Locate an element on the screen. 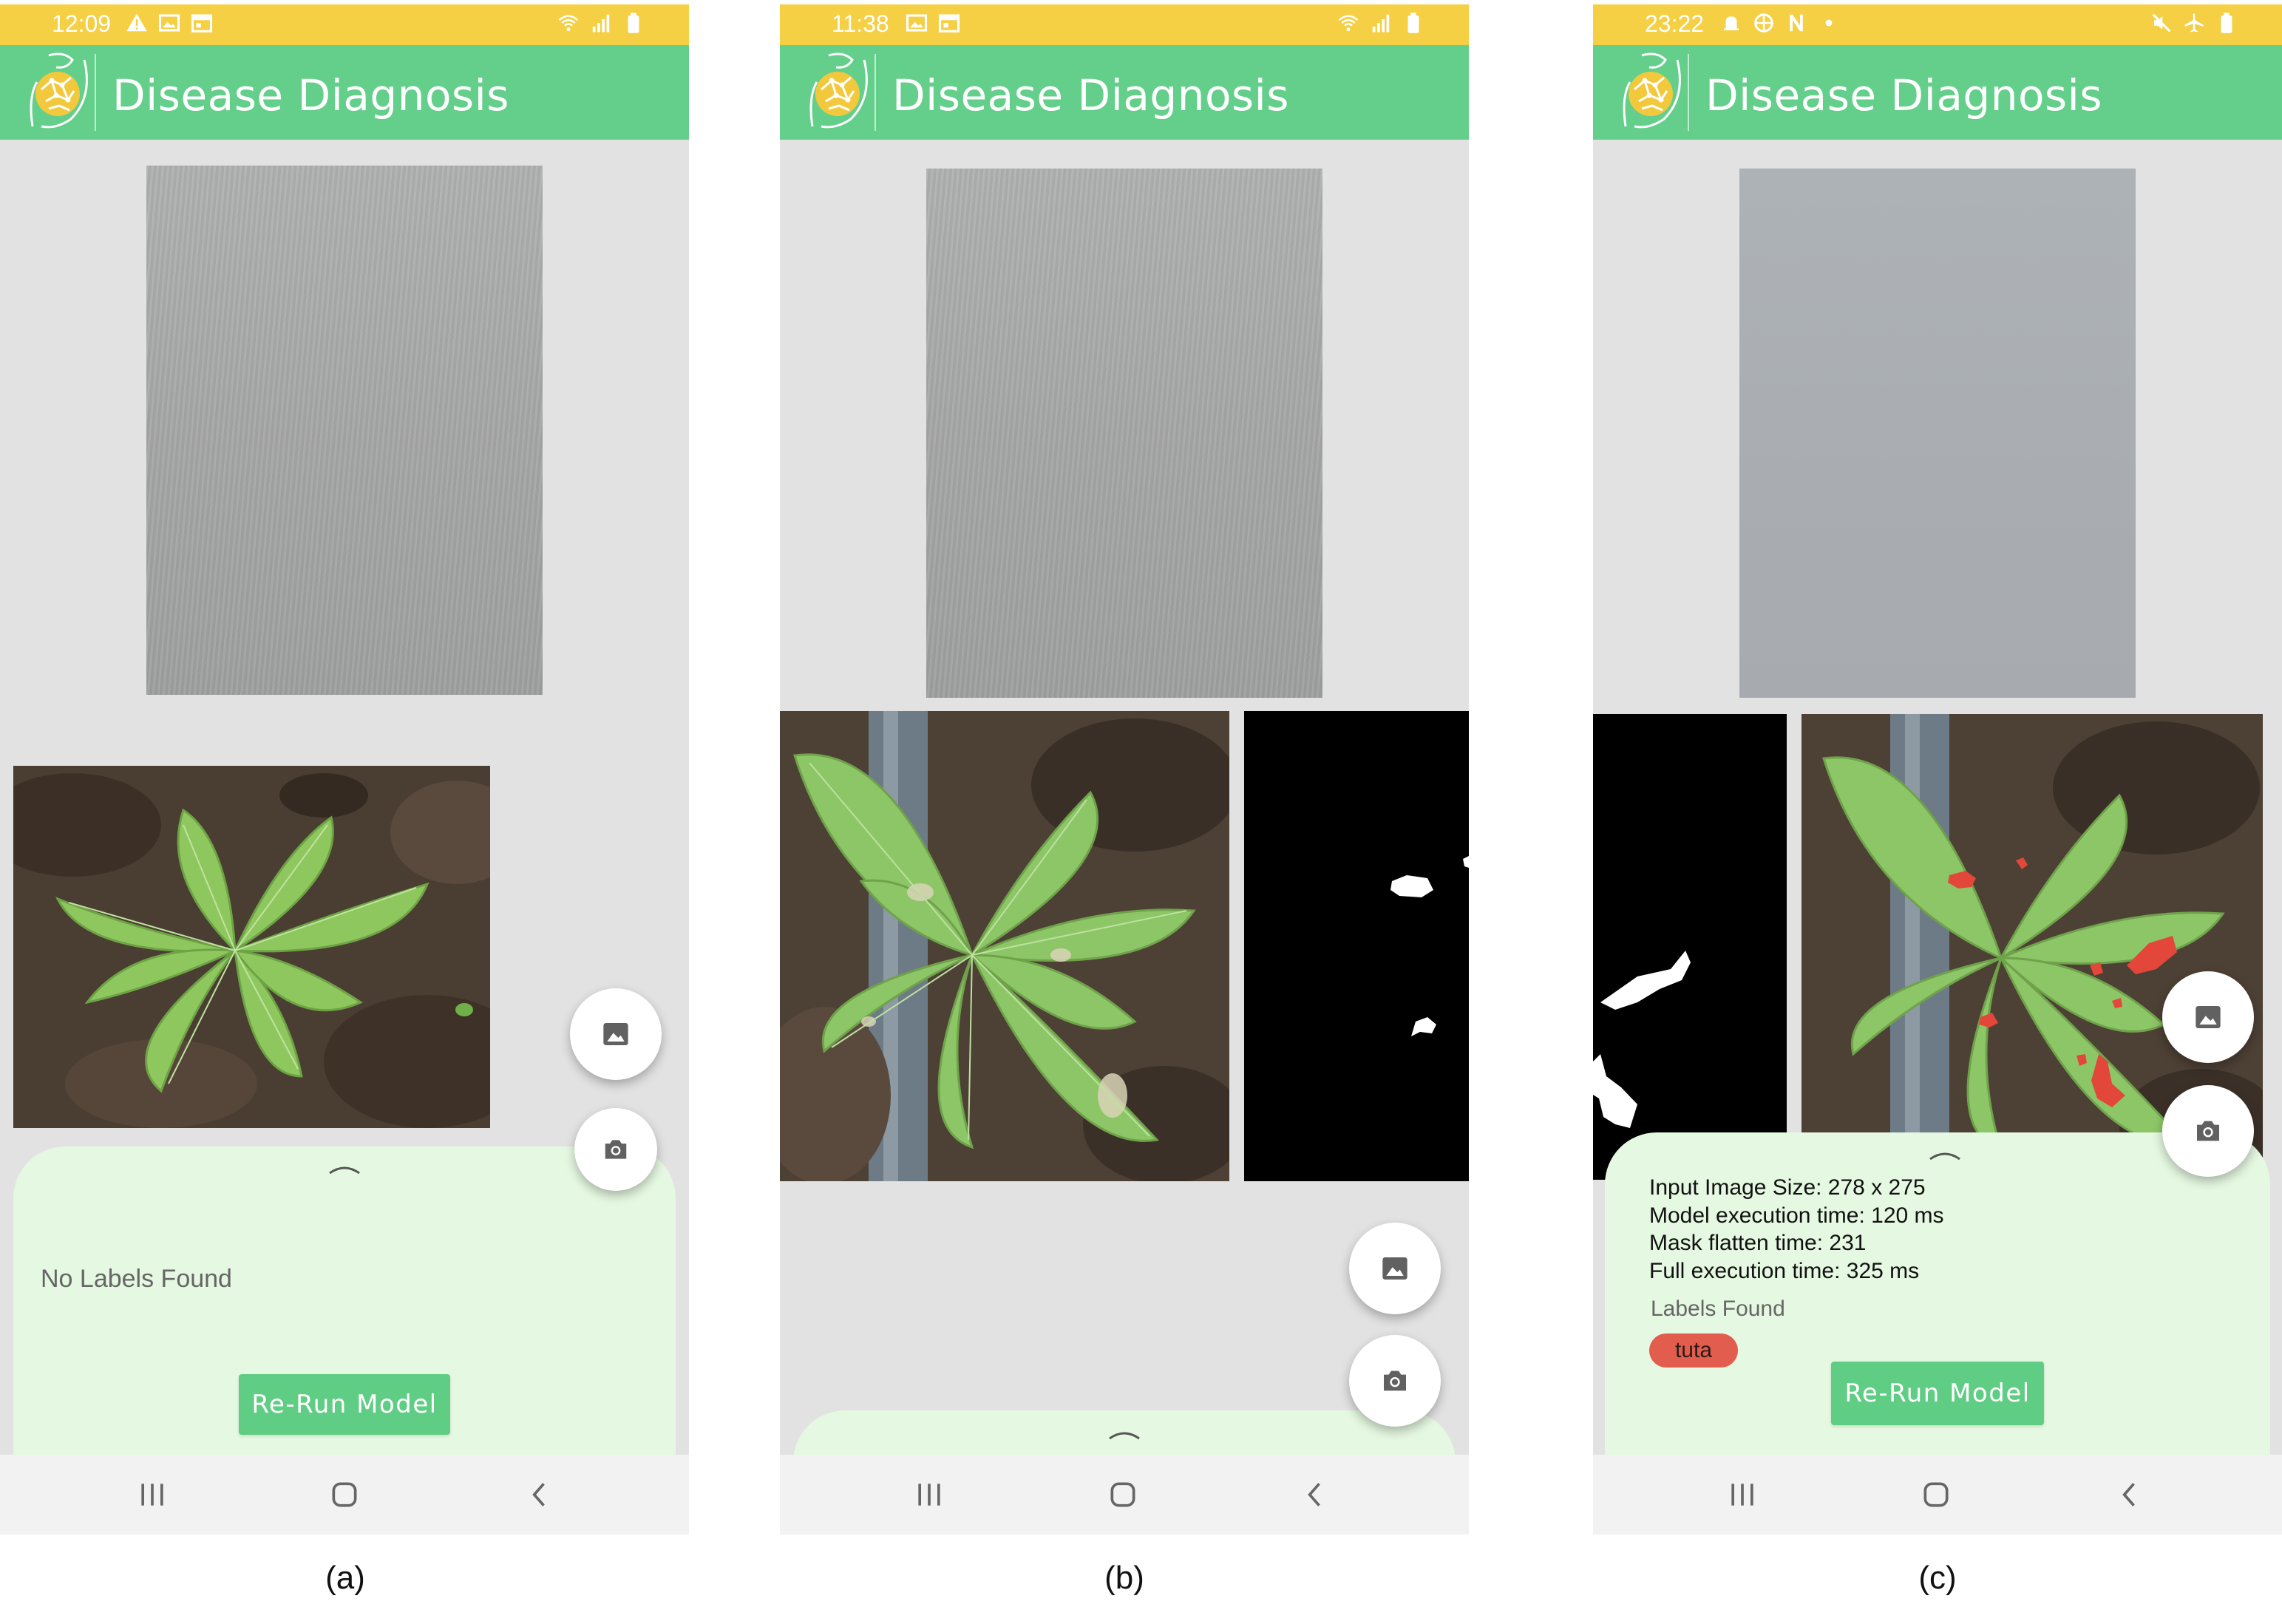 This screenshot has width=2282, height=1624. alarm-icon is located at coordinates (1731, 23).